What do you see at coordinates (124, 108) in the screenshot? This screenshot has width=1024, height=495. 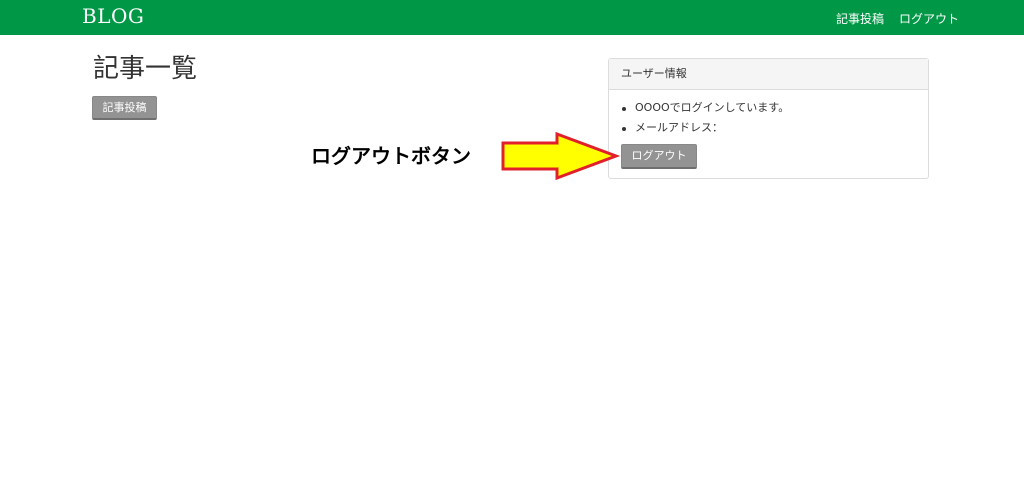 I see `post-article-button: 記事投稿` at bounding box center [124, 108].